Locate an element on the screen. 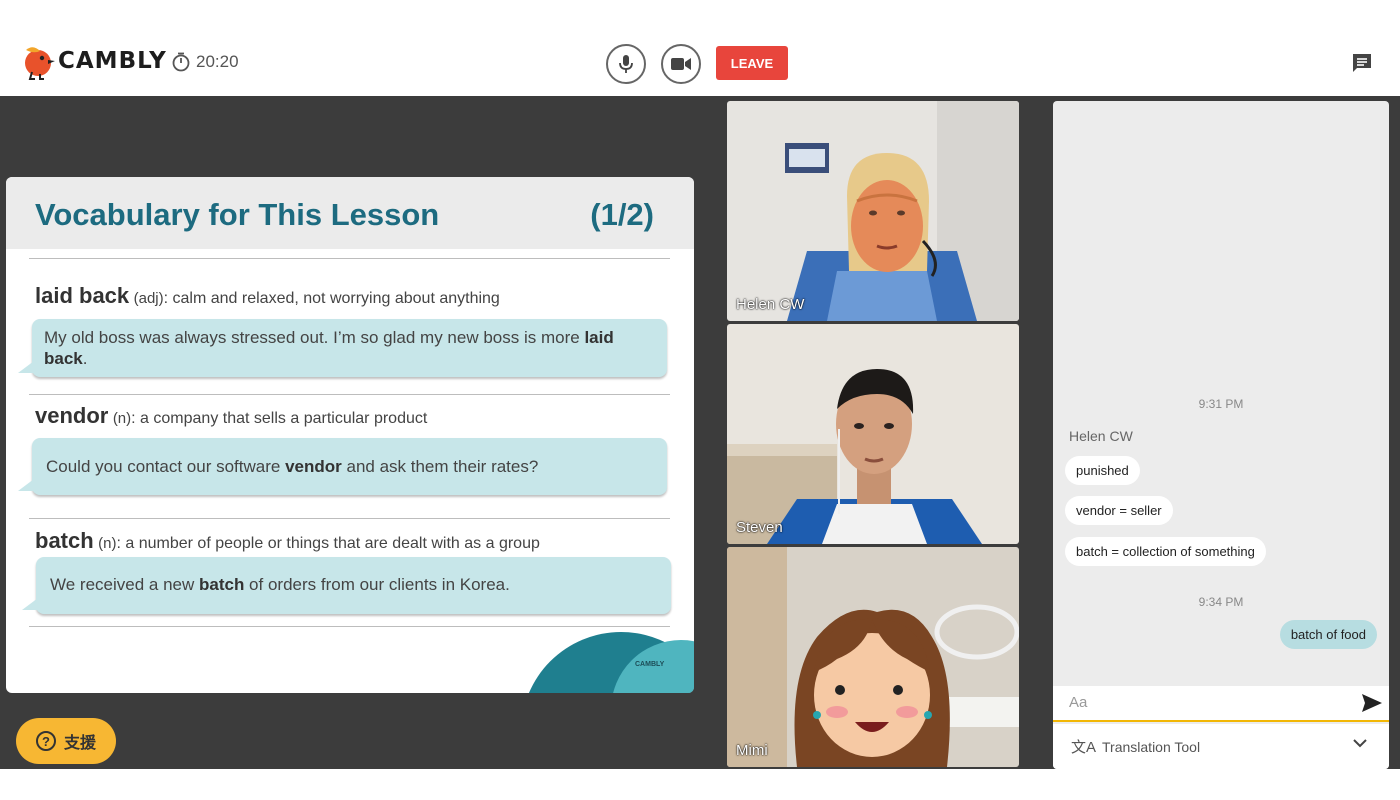  participant-name: Mimi is located at coordinates (752, 750).